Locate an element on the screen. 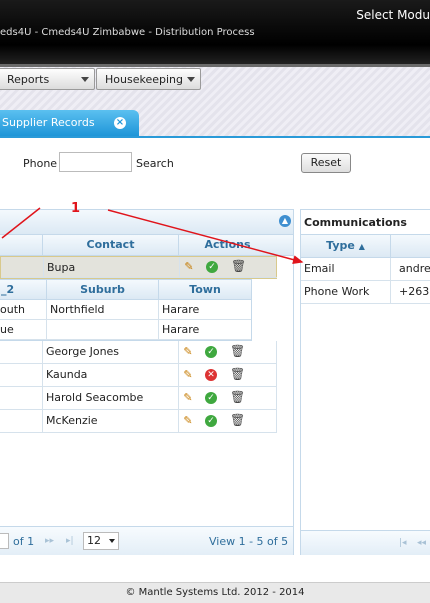  select-module-menu: Select Modu is located at coordinates (393, 15).